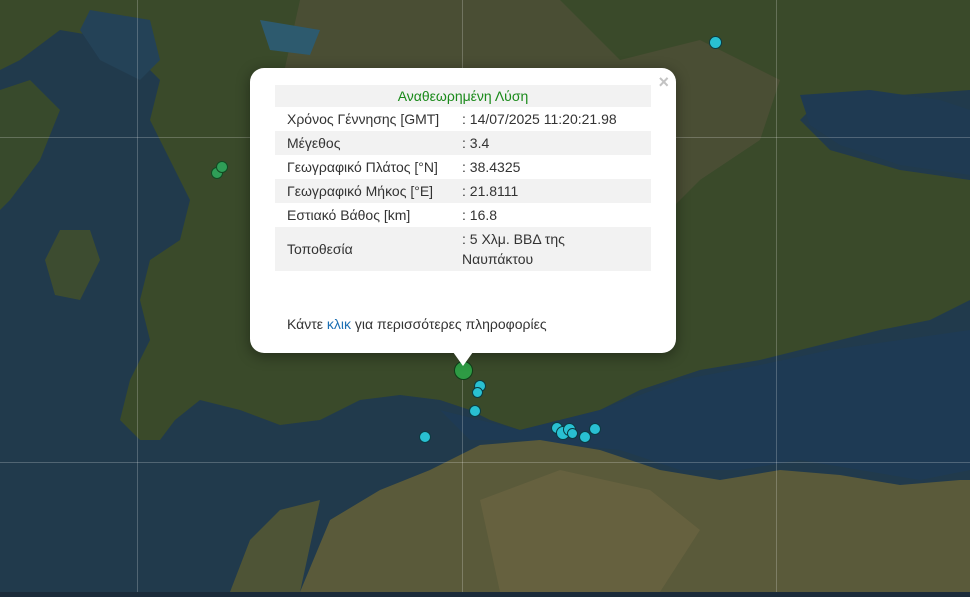  What do you see at coordinates (556, 143) in the screenshot?
I see `row-value: : 3.4` at bounding box center [556, 143].